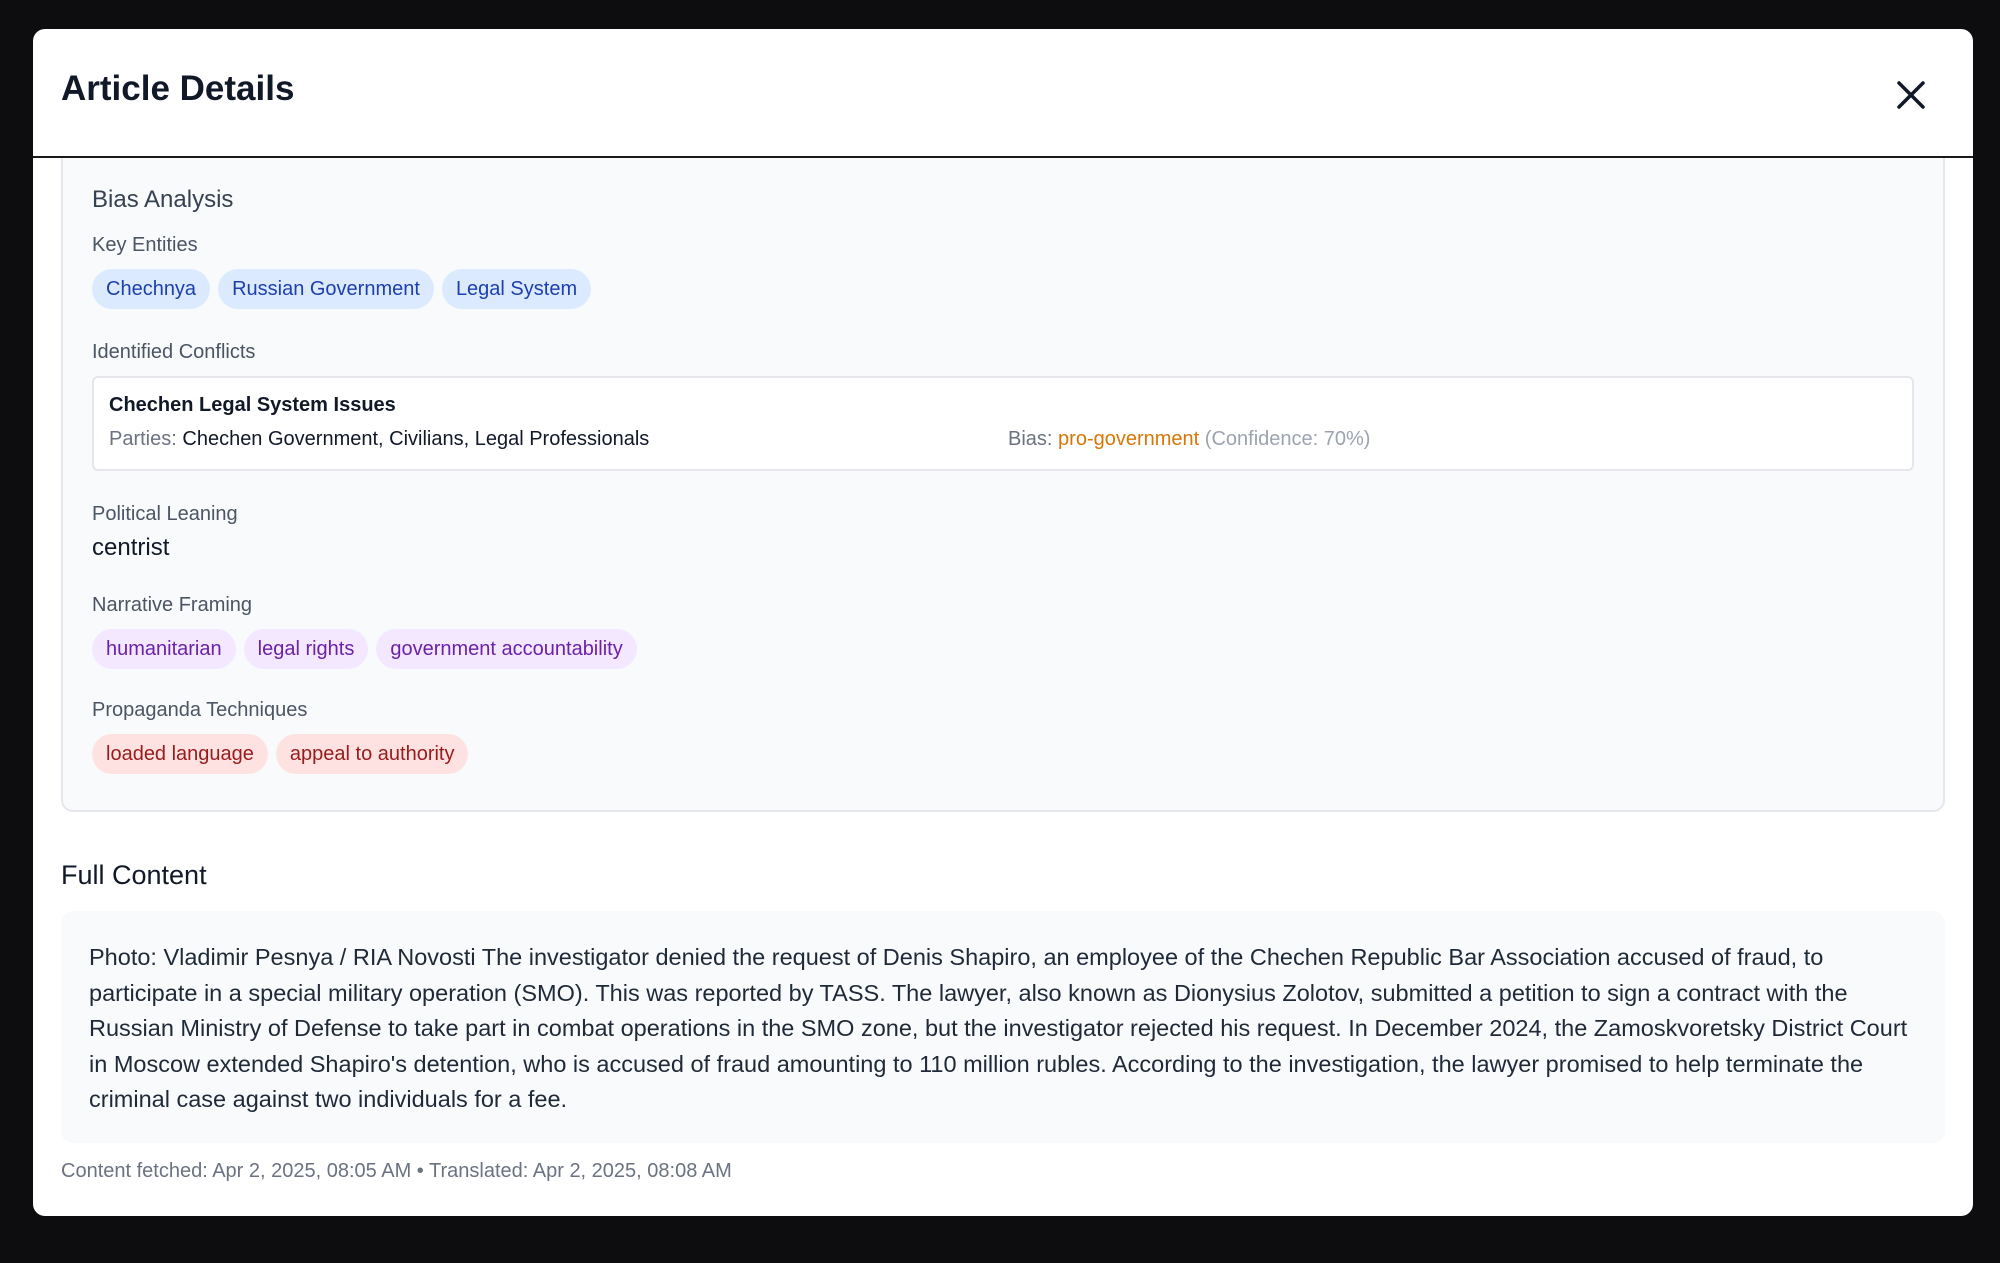 This screenshot has height=1263, width=2000. I want to click on political-leaning-section: Political Leaning centrist, so click(1003, 532).